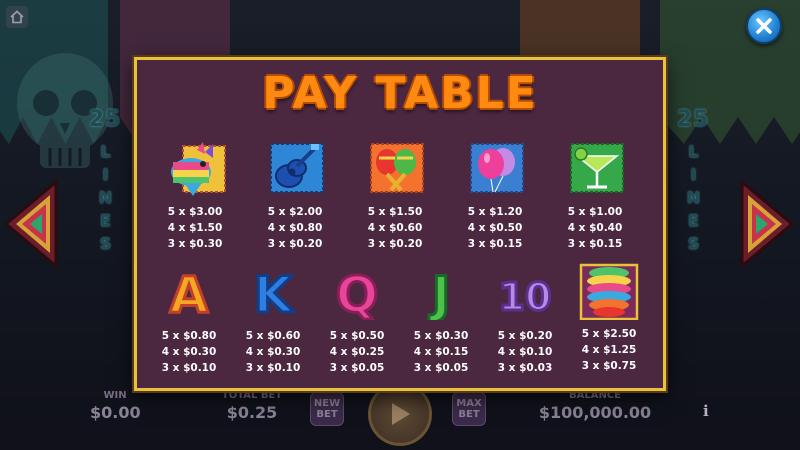  Describe the element at coordinates (357, 336) in the screenshot. I see `pay-5-of-kind: 5 x $0.50` at that location.